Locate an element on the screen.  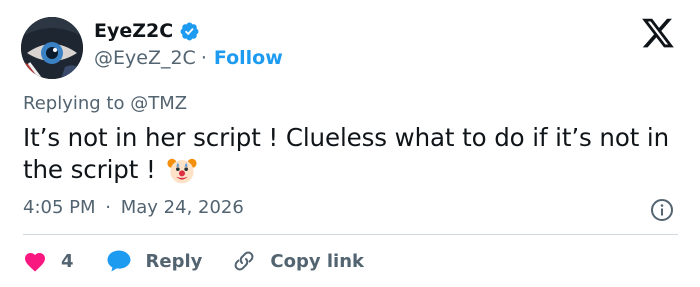
timestamp-row: 4:05 PM · May 24, 2026 is located at coordinates (133, 207).